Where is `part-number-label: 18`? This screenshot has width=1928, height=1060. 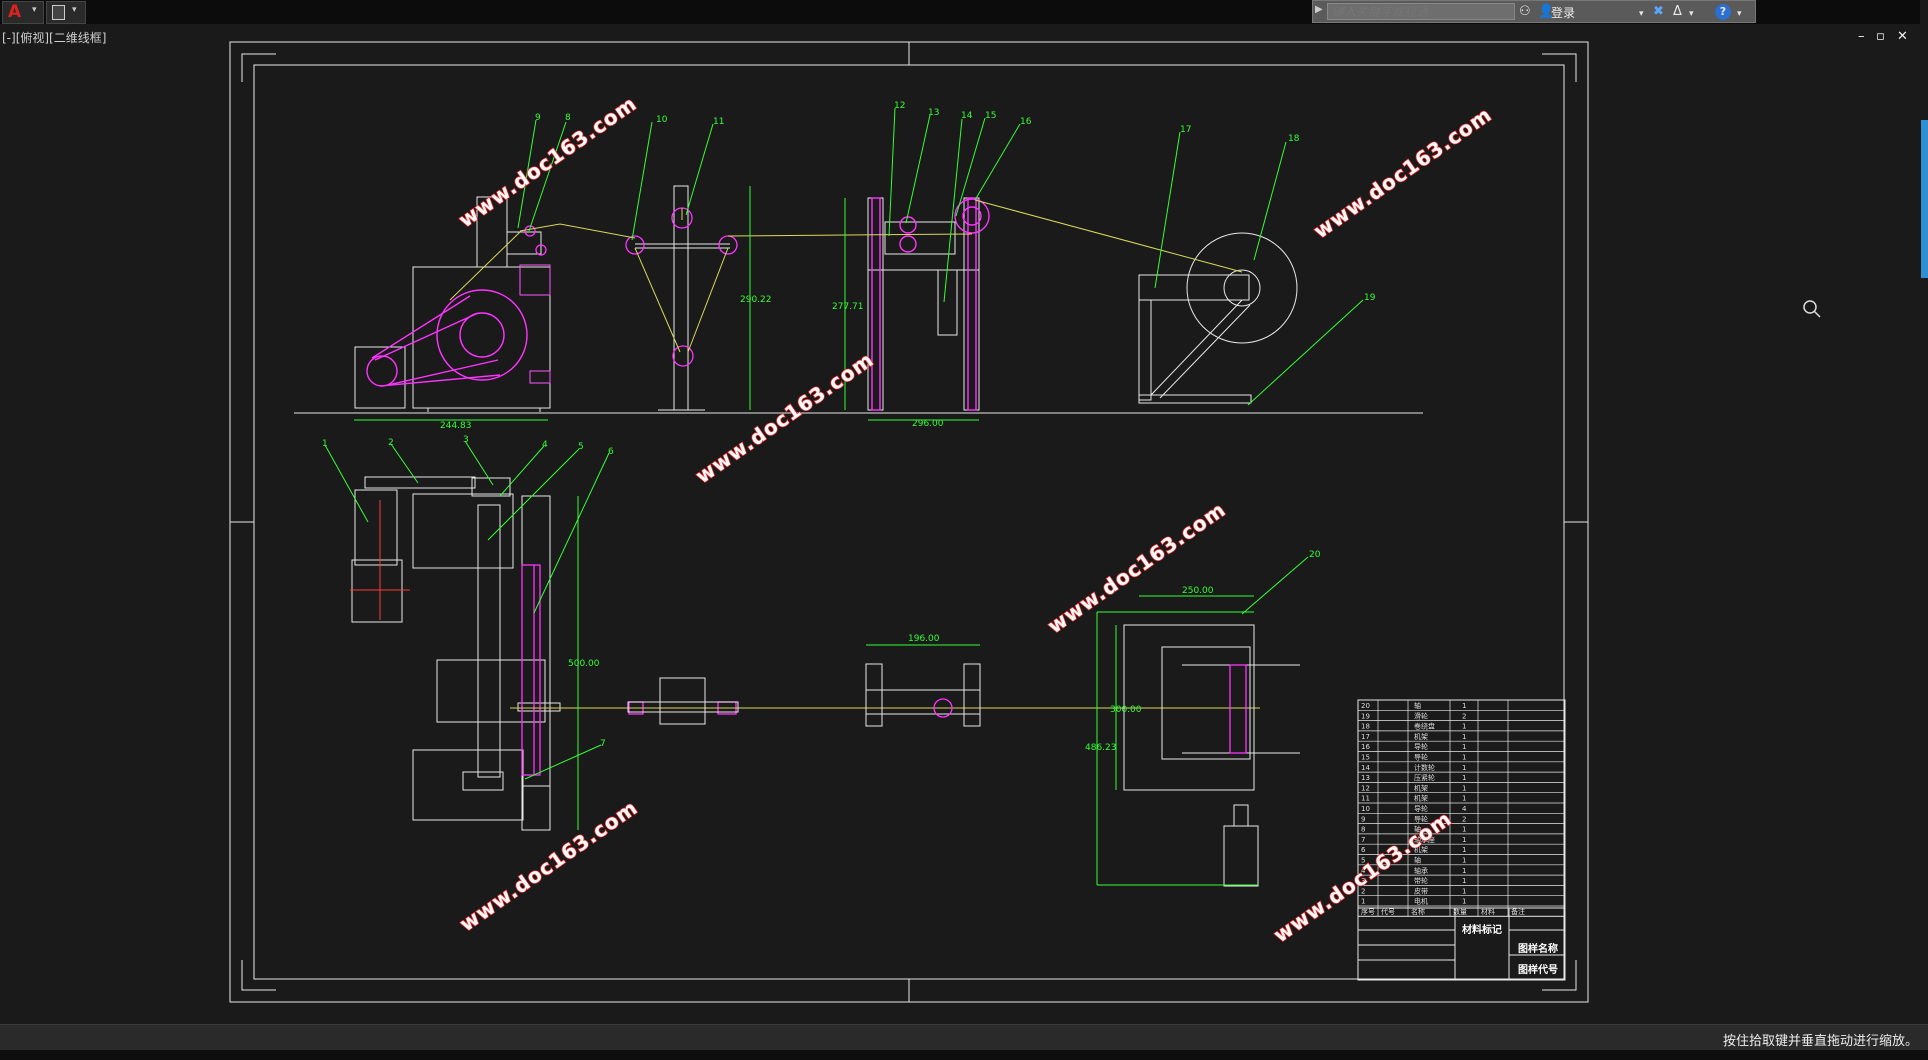 part-number-label: 18 is located at coordinates (1294, 139).